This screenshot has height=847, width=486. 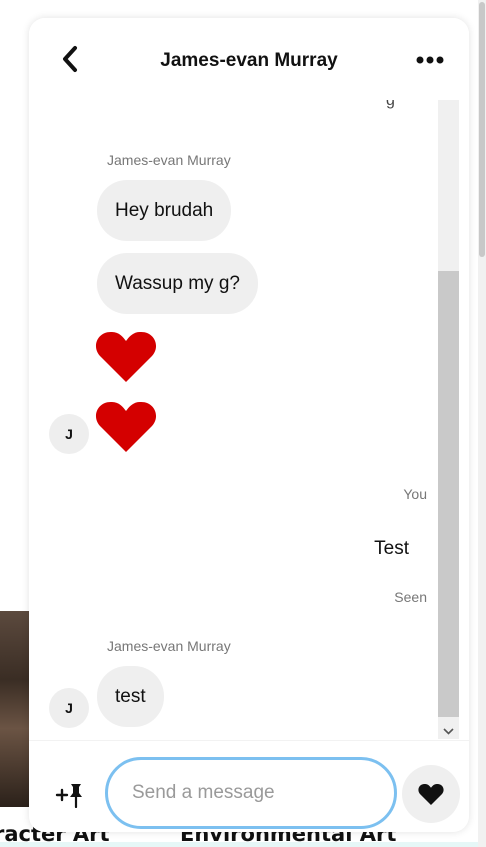 What do you see at coordinates (251, 793) in the screenshot?
I see `message-input` at bounding box center [251, 793].